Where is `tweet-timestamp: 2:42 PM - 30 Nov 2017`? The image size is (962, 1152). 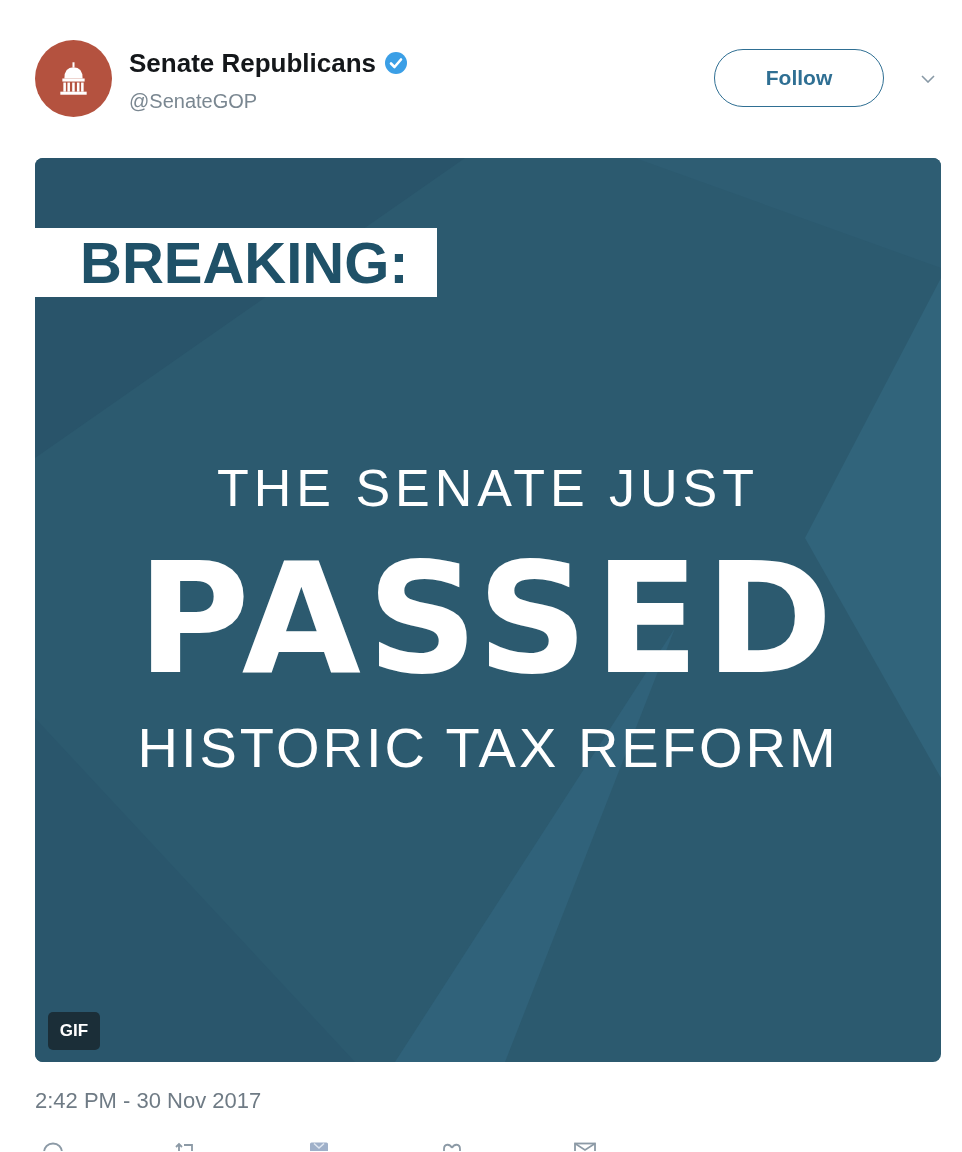
tweet-timestamp: 2:42 PM - 30 Nov 2017 is located at coordinates (148, 1101).